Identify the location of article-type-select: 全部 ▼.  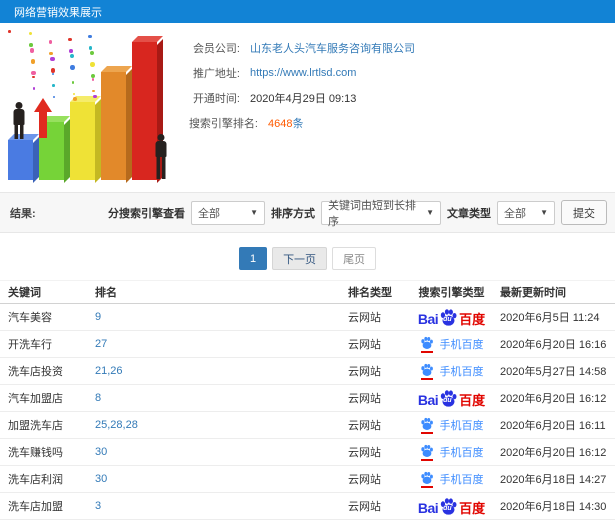
(526, 212).